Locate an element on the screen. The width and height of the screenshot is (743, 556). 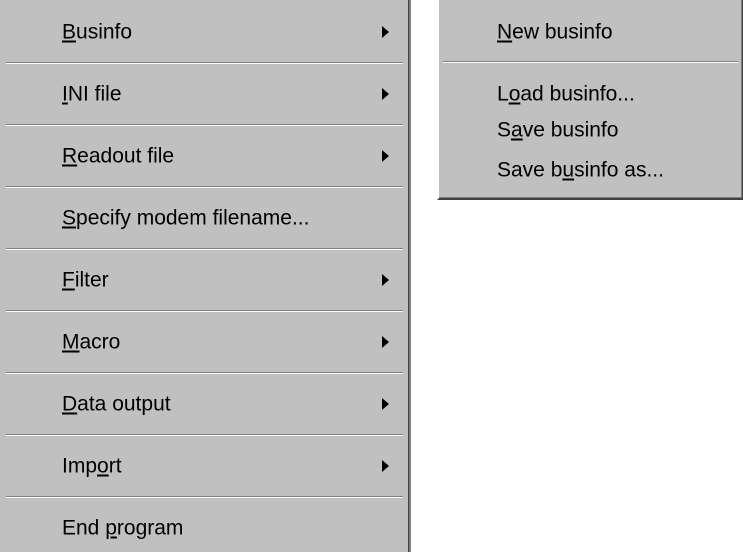
menu-item-label: Readout file is located at coordinates (118, 156).